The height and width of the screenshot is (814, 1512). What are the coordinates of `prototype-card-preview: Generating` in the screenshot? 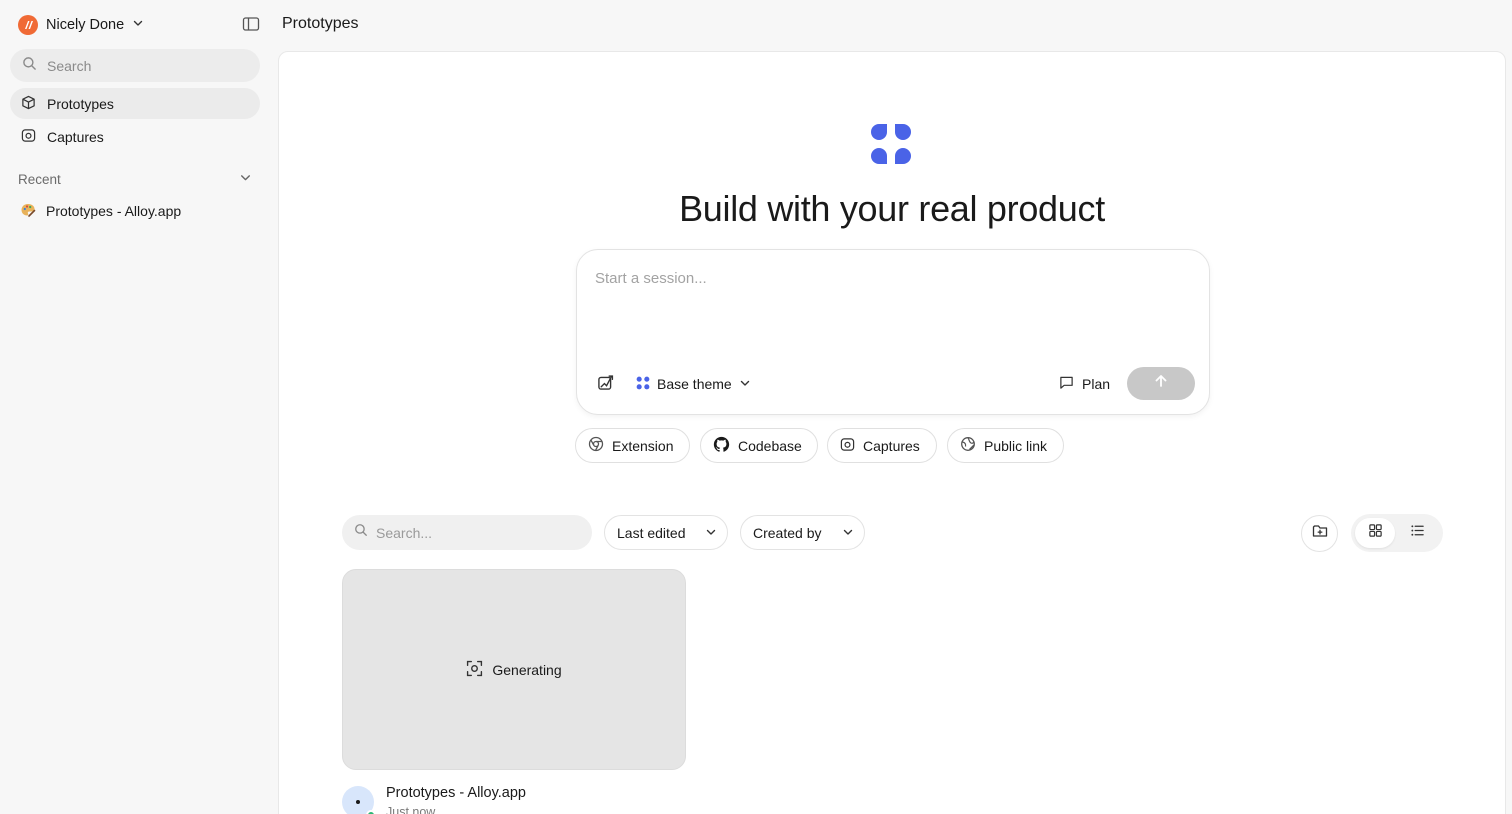 It's located at (514, 669).